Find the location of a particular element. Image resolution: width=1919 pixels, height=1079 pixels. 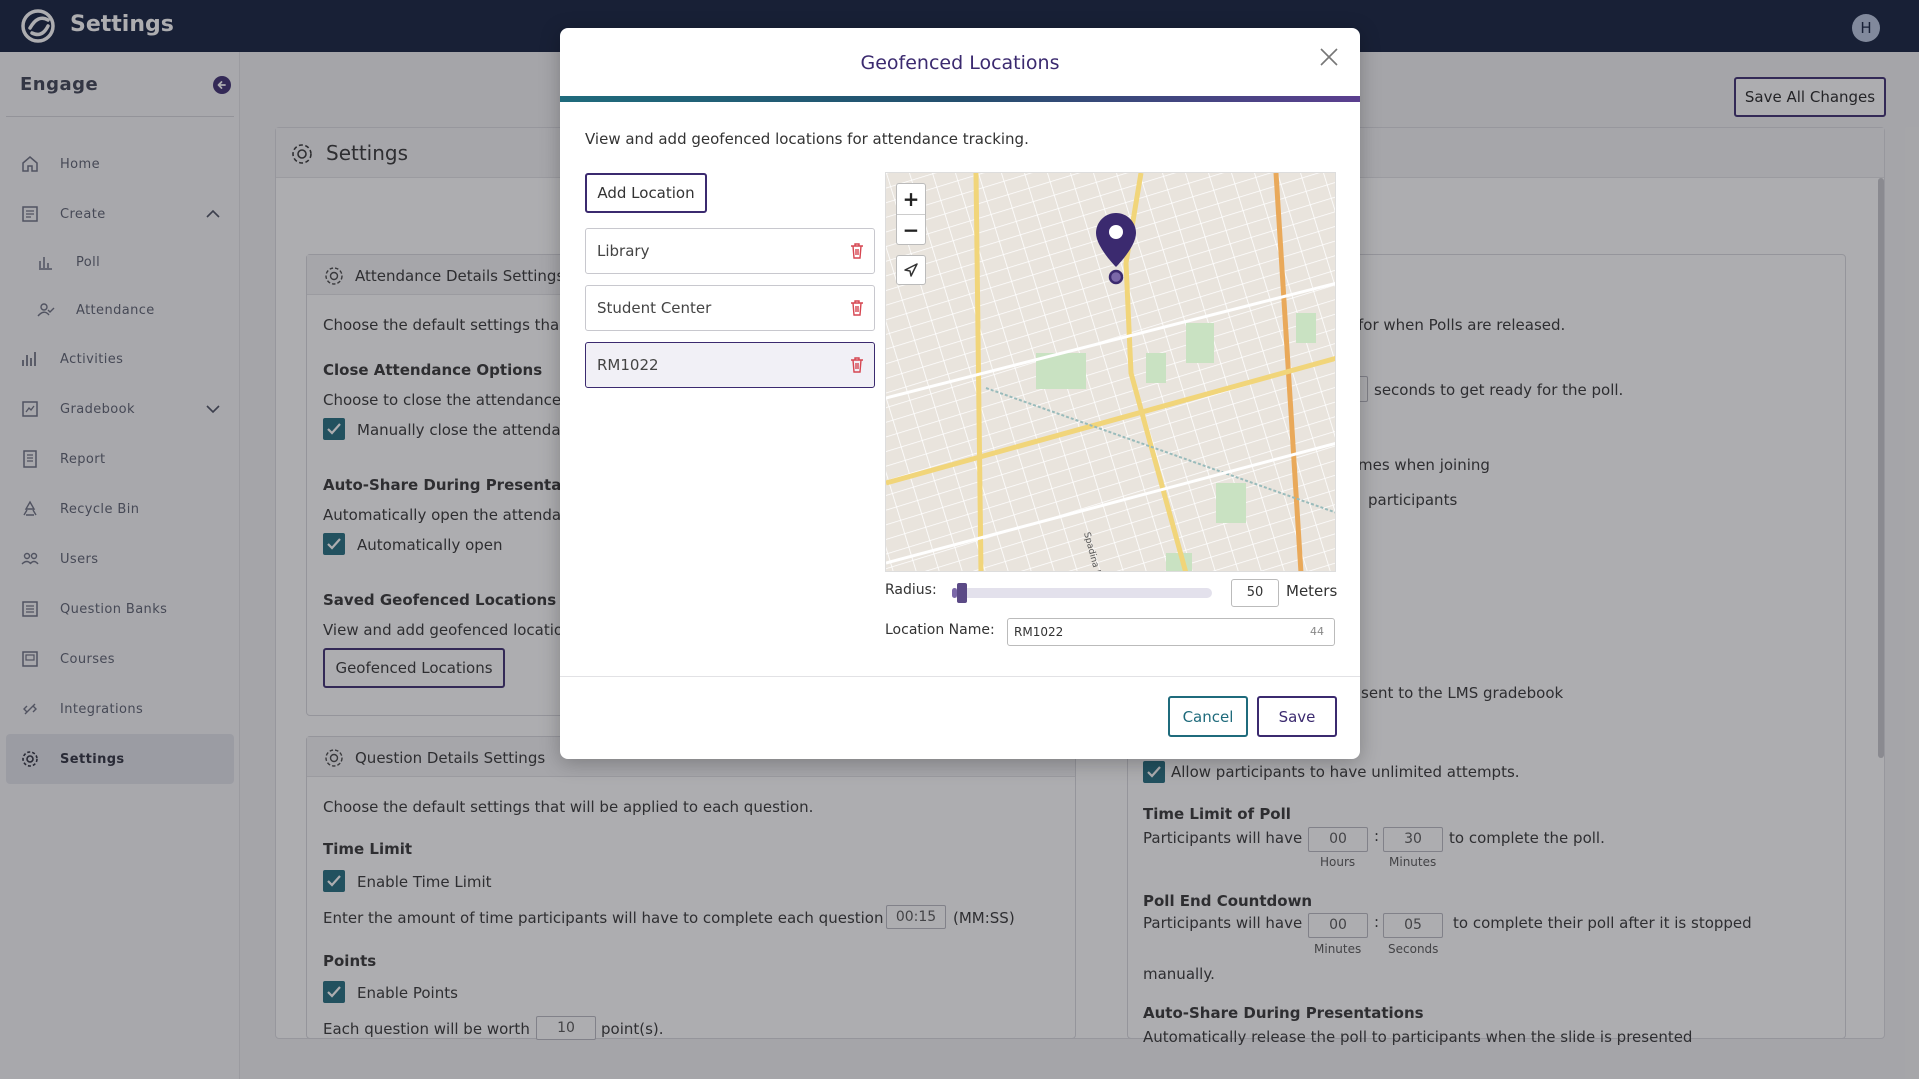

radius-unit: Meters is located at coordinates (1312, 591).